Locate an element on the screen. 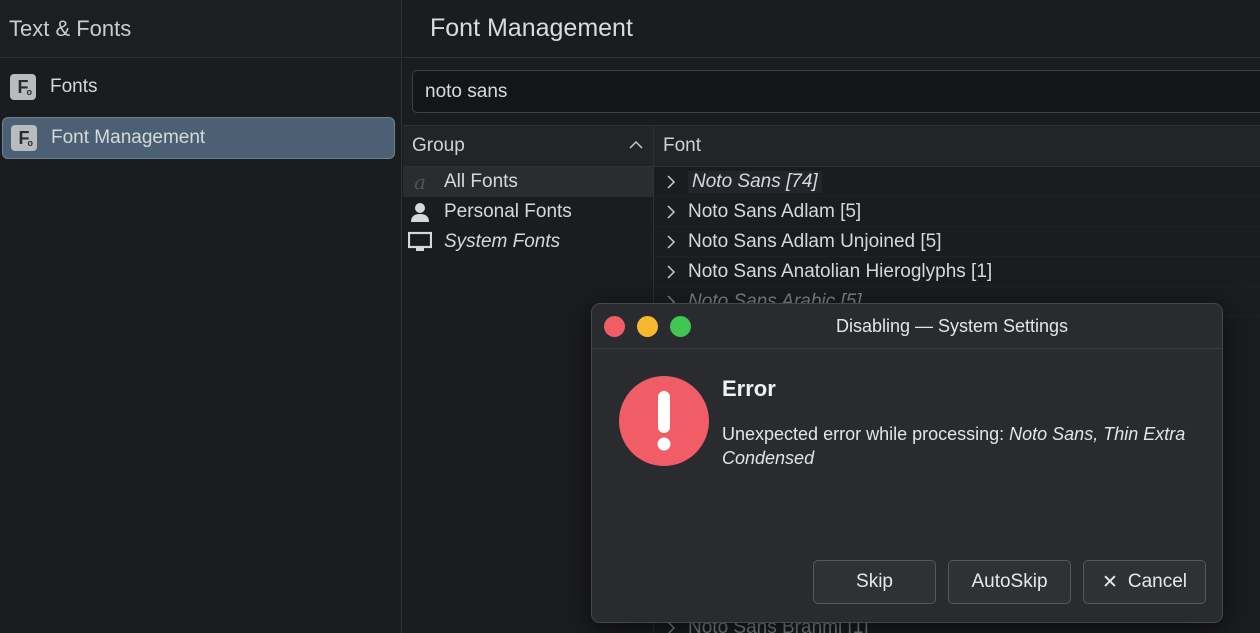 This screenshot has width=1260, height=633. font-row: Noto Sans Anatolian Hieroglyphs [1] is located at coordinates (957, 272).